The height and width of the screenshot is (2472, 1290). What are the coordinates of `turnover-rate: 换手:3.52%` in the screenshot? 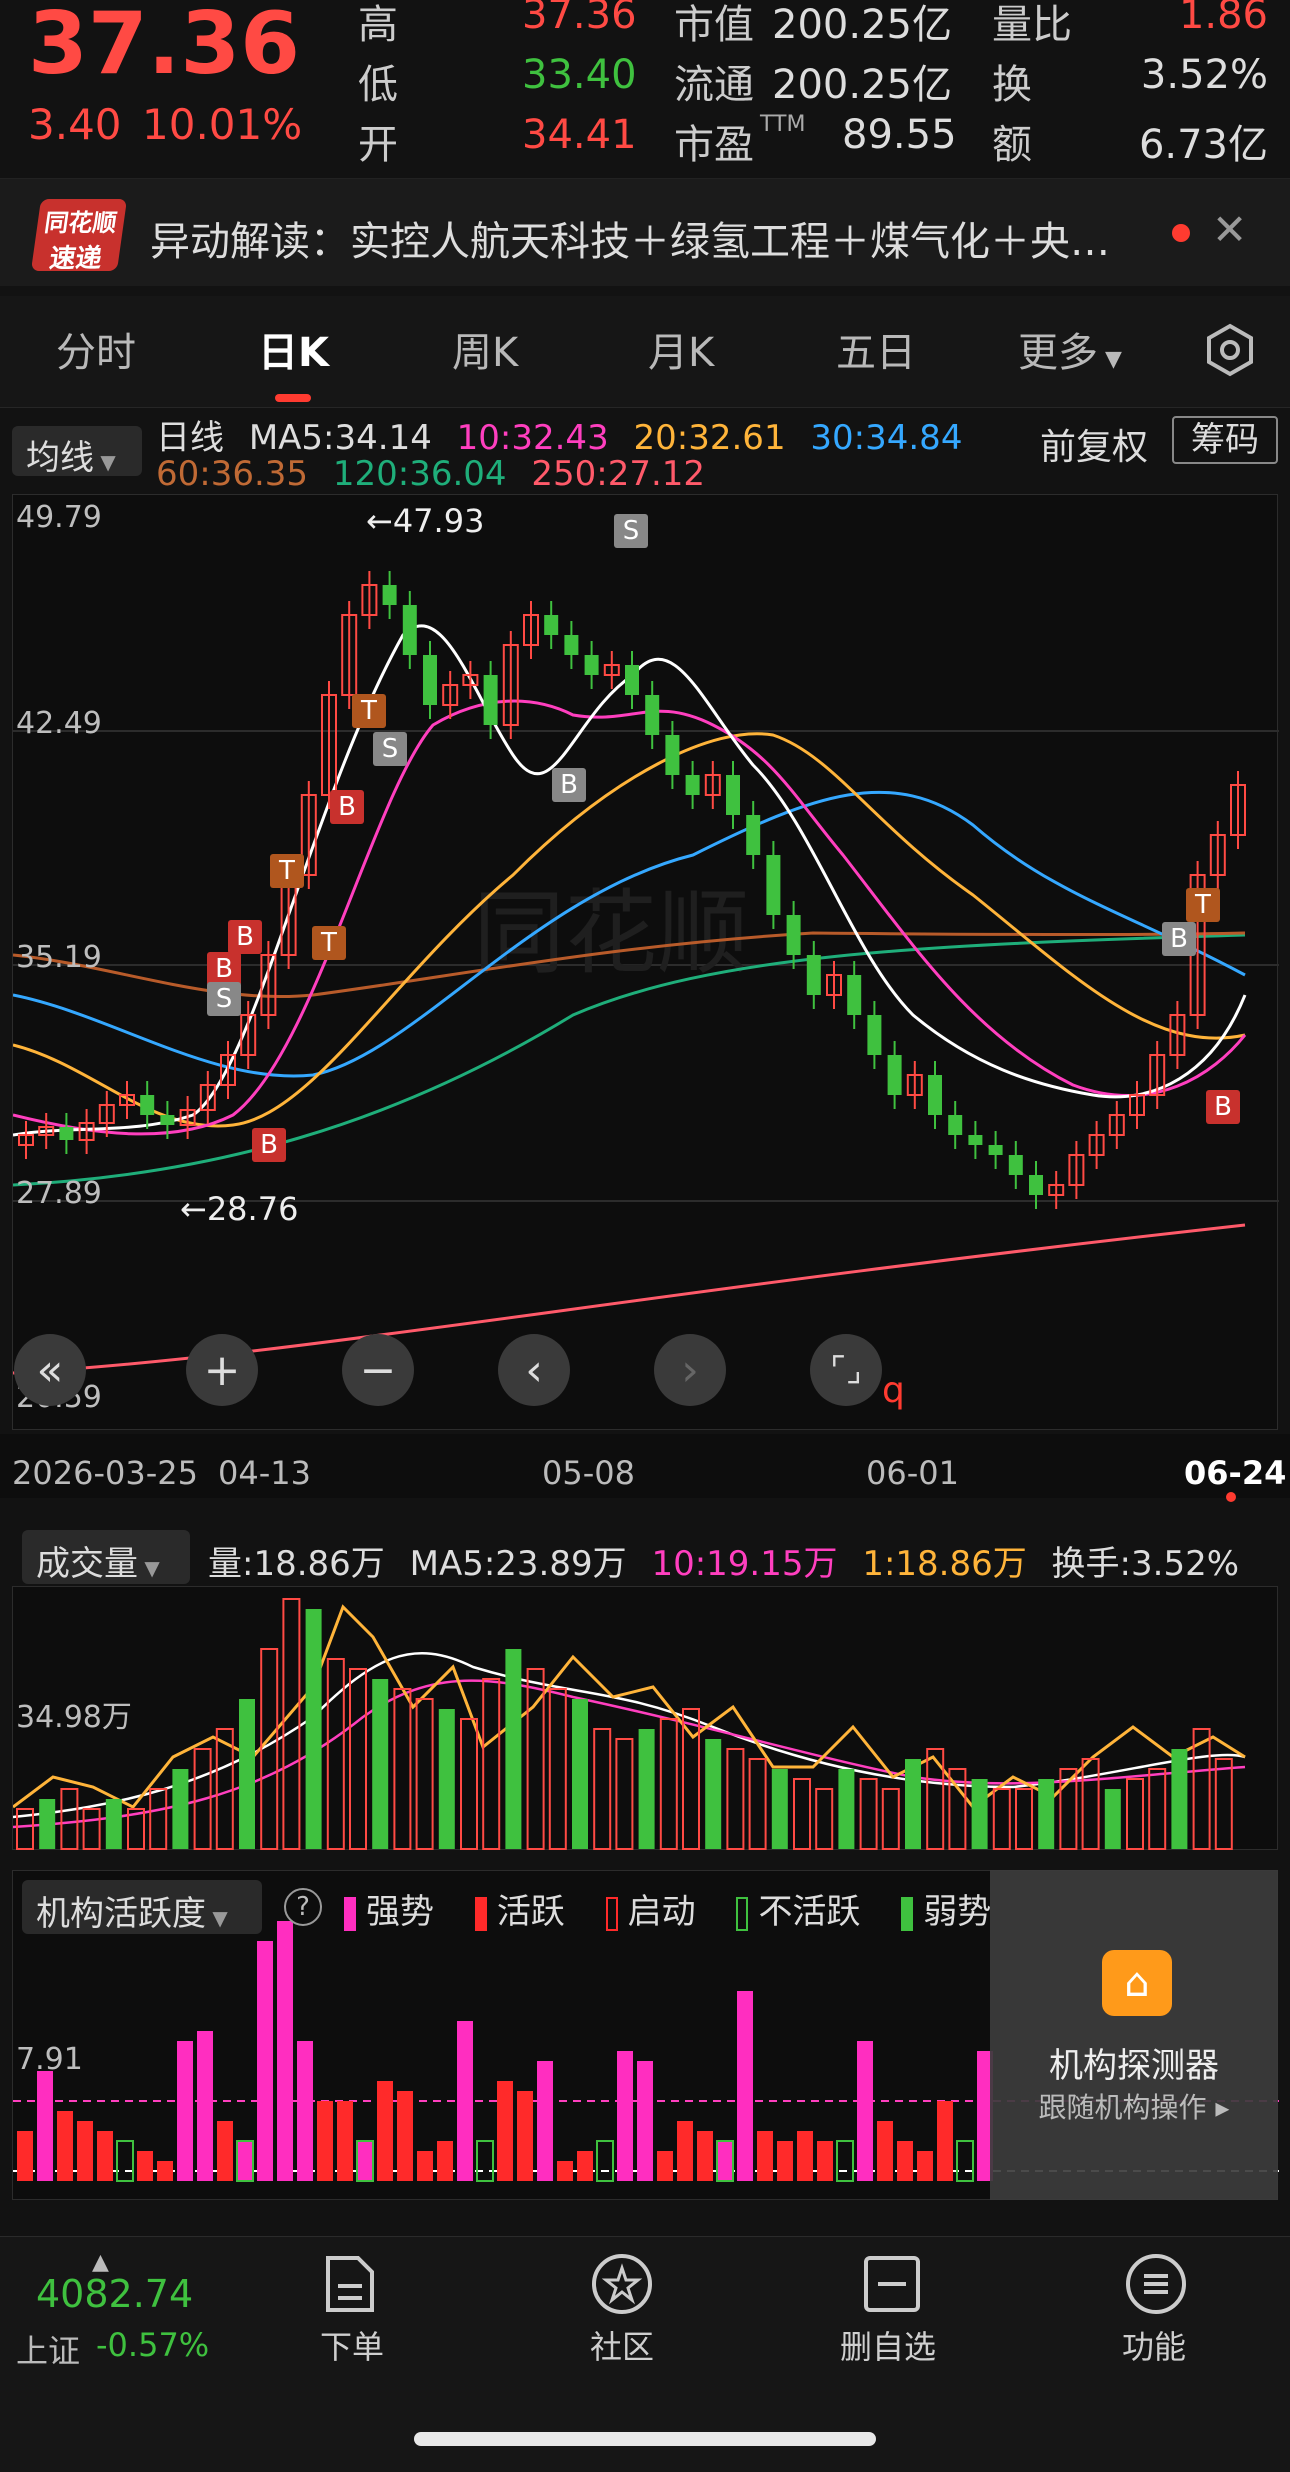 It's located at (1145, 1564).